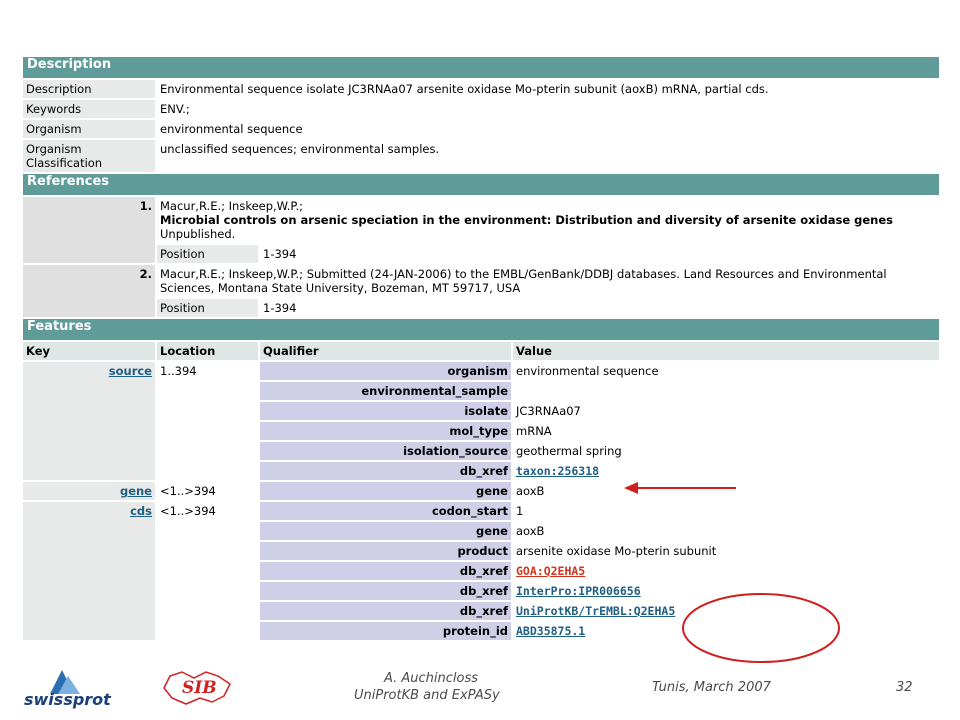 The height and width of the screenshot is (720, 960). Describe the element at coordinates (89, 109) in the screenshot. I see `row-label: Keywords` at that location.